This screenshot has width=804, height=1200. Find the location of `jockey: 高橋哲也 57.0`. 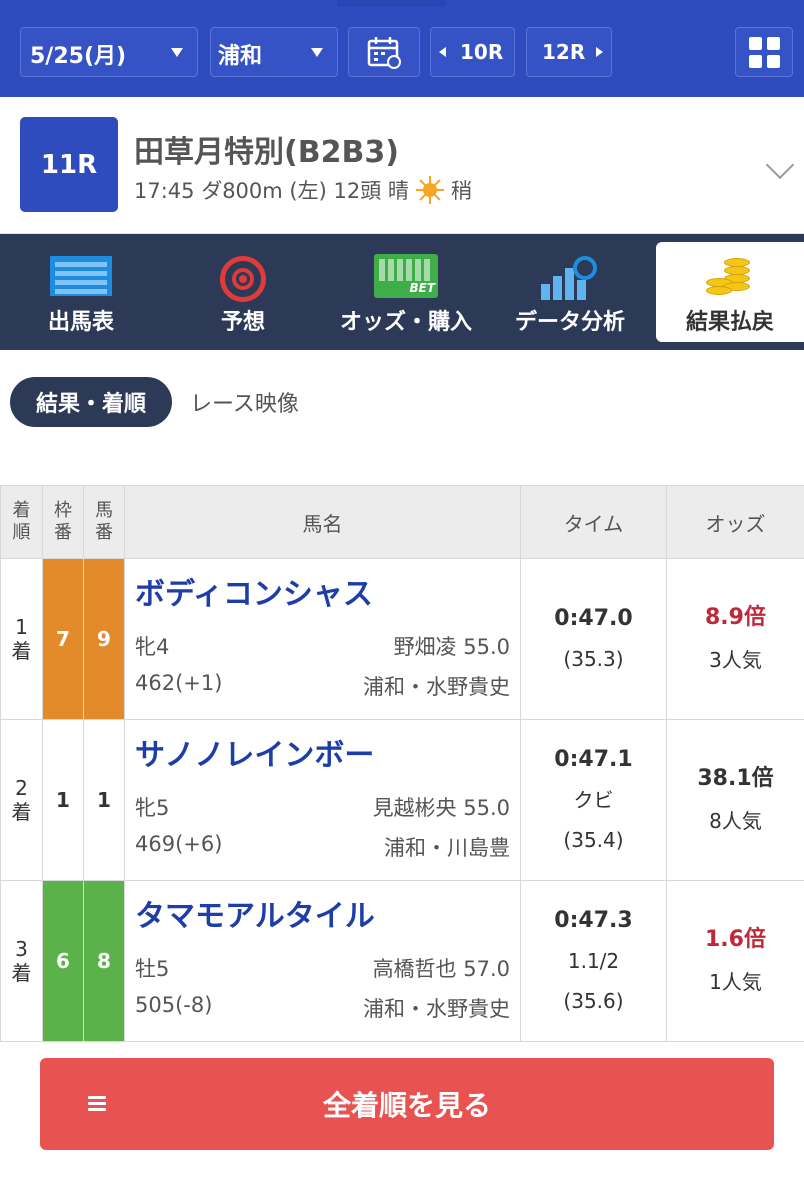

jockey: 高橋哲也 57.0 is located at coordinates (441, 968).